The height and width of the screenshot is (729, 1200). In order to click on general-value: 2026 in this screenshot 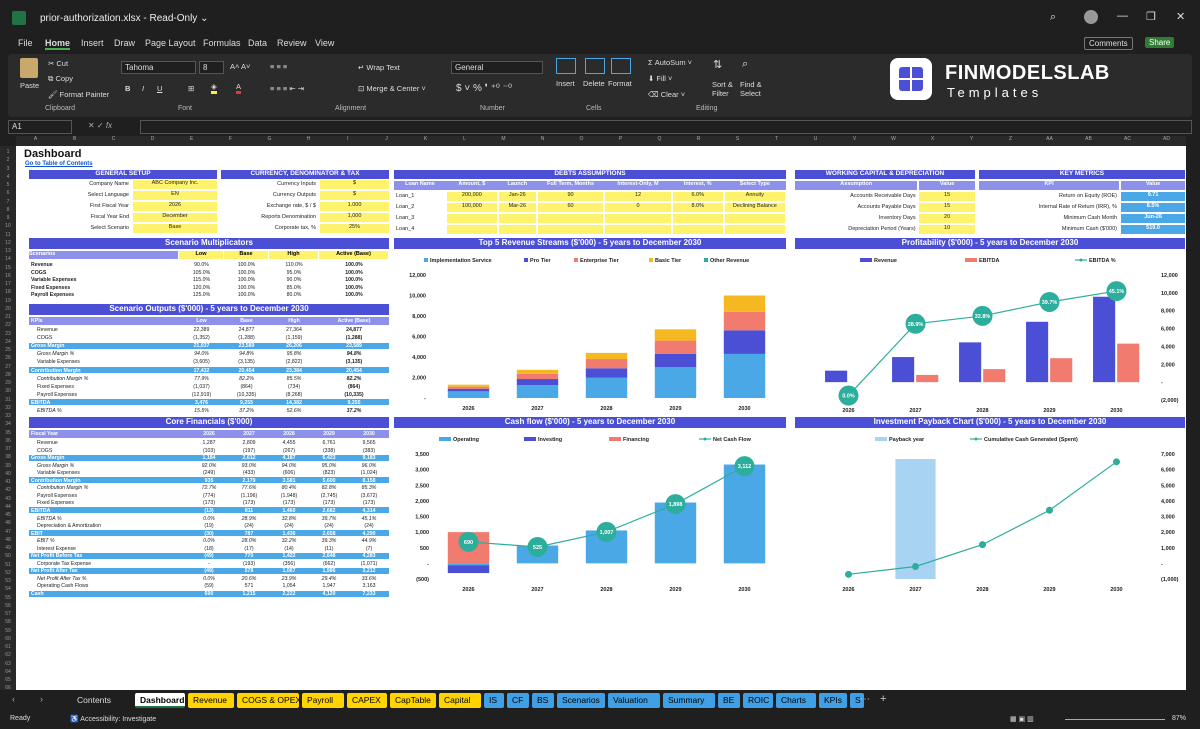, I will do `click(175, 206)`.